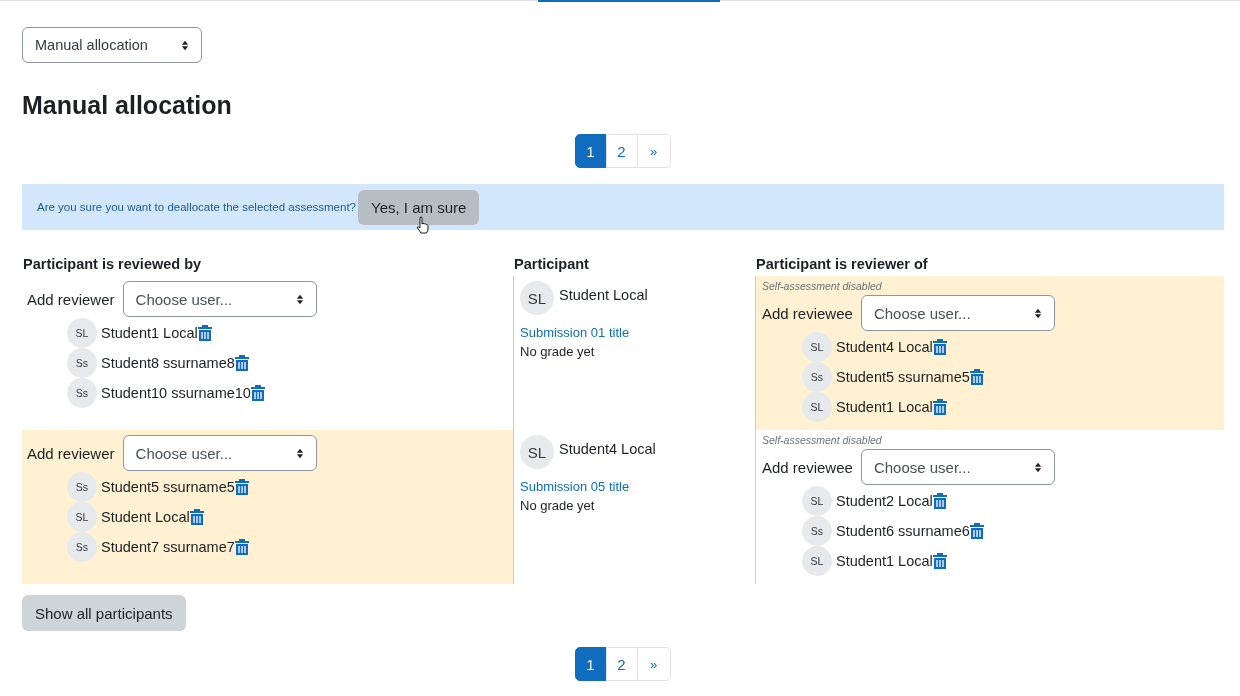 This screenshot has height=696, width=1240. I want to click on user-name: Student Local, so click(145, 517).